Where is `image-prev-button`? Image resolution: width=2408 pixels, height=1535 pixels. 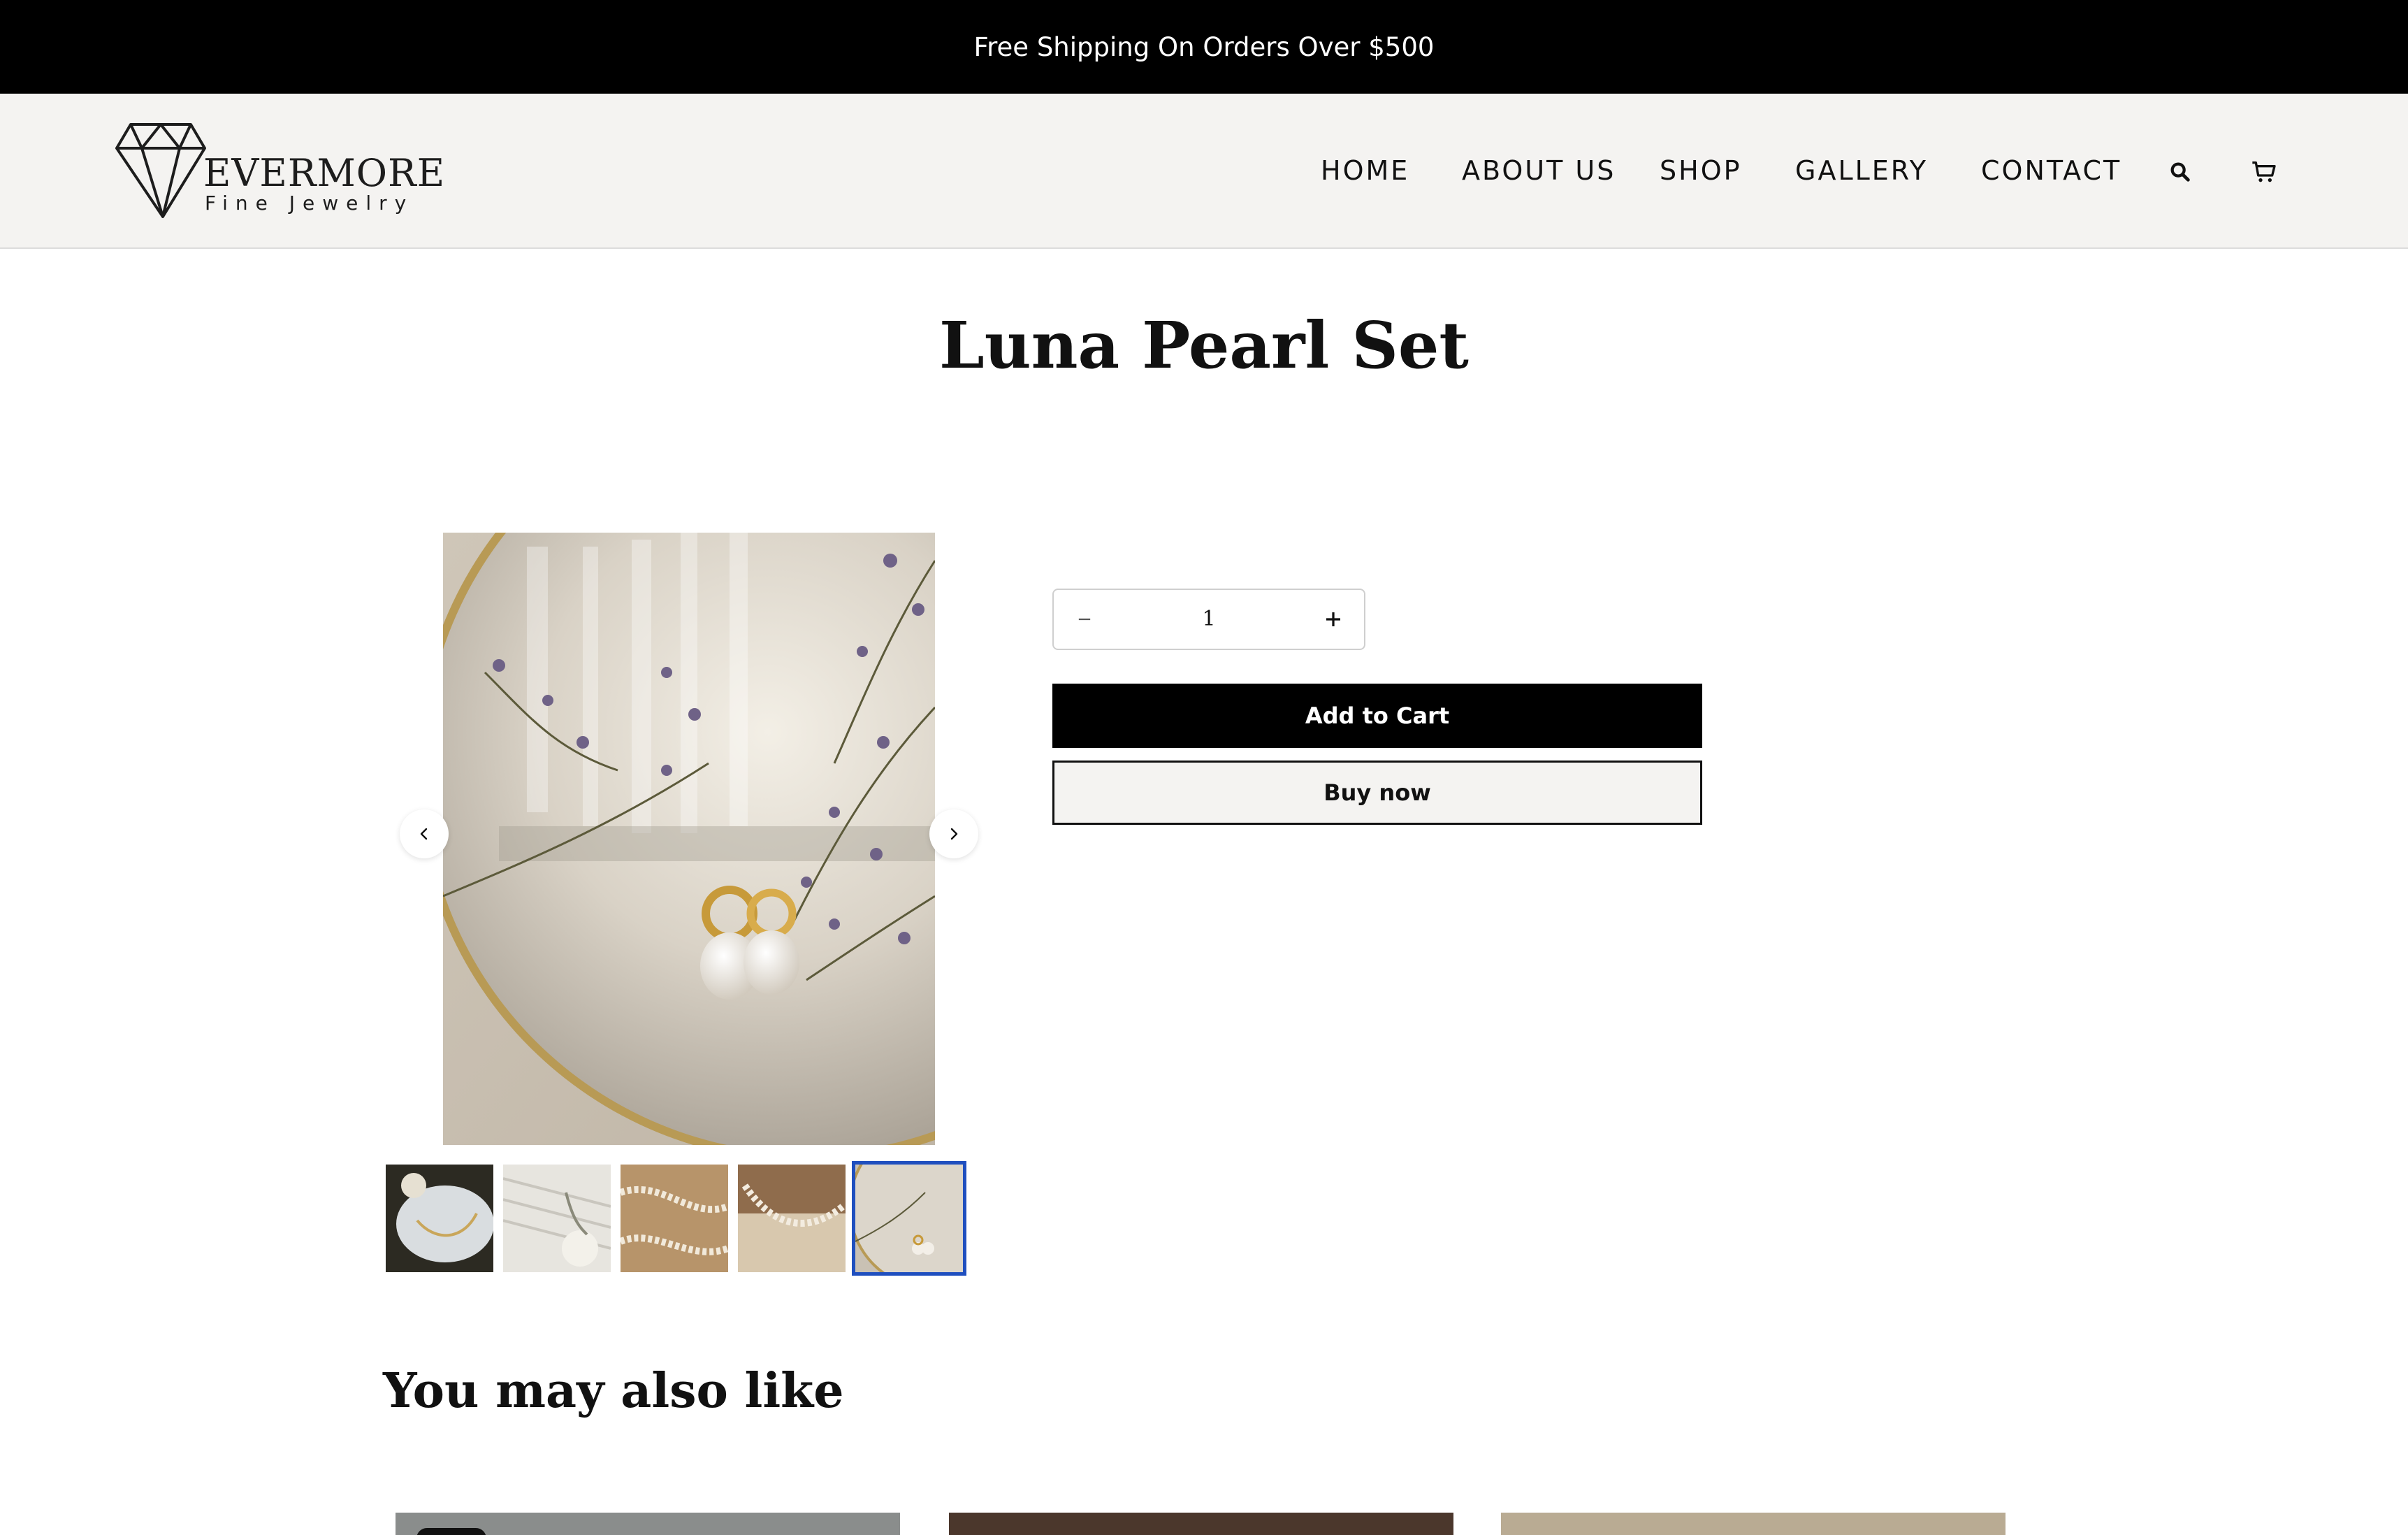
image-prev-button is located at coordinates (424, 833).